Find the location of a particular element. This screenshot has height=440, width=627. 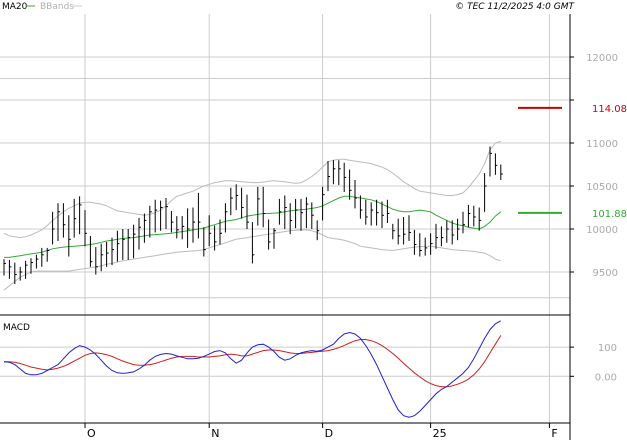

x-axis-month-label: N is located at coordinates (215, 433).